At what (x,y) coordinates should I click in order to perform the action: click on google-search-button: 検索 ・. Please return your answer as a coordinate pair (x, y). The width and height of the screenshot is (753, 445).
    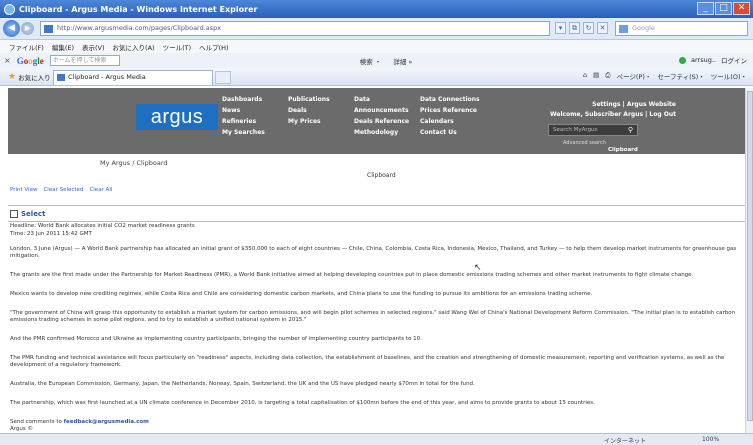
    Looking at the image, I should click on (371, 61).